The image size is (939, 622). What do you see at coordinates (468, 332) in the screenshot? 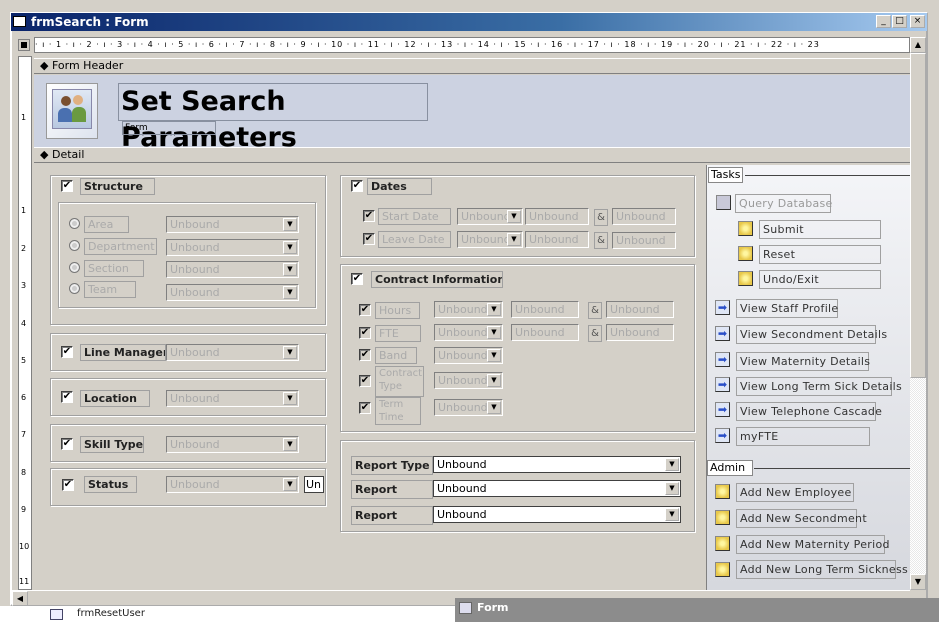
I see `fte-operator: Unbound ▼` at bounding box center [468, 332].